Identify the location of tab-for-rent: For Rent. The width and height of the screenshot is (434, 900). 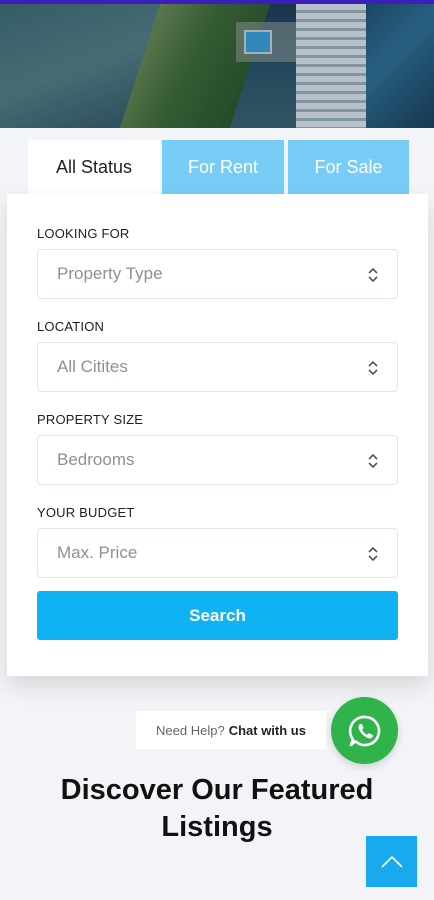
(223, 167).